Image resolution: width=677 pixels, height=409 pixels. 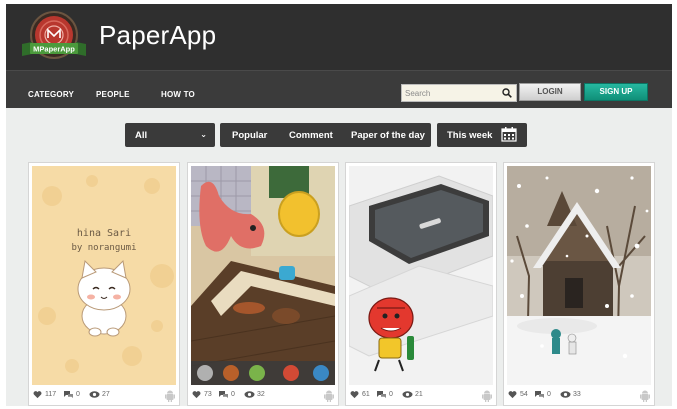 What do you see at coordinates (54, 49) in the screenshot?
I see `logo-text: MPaperApp` at bounding box center [54, 49].